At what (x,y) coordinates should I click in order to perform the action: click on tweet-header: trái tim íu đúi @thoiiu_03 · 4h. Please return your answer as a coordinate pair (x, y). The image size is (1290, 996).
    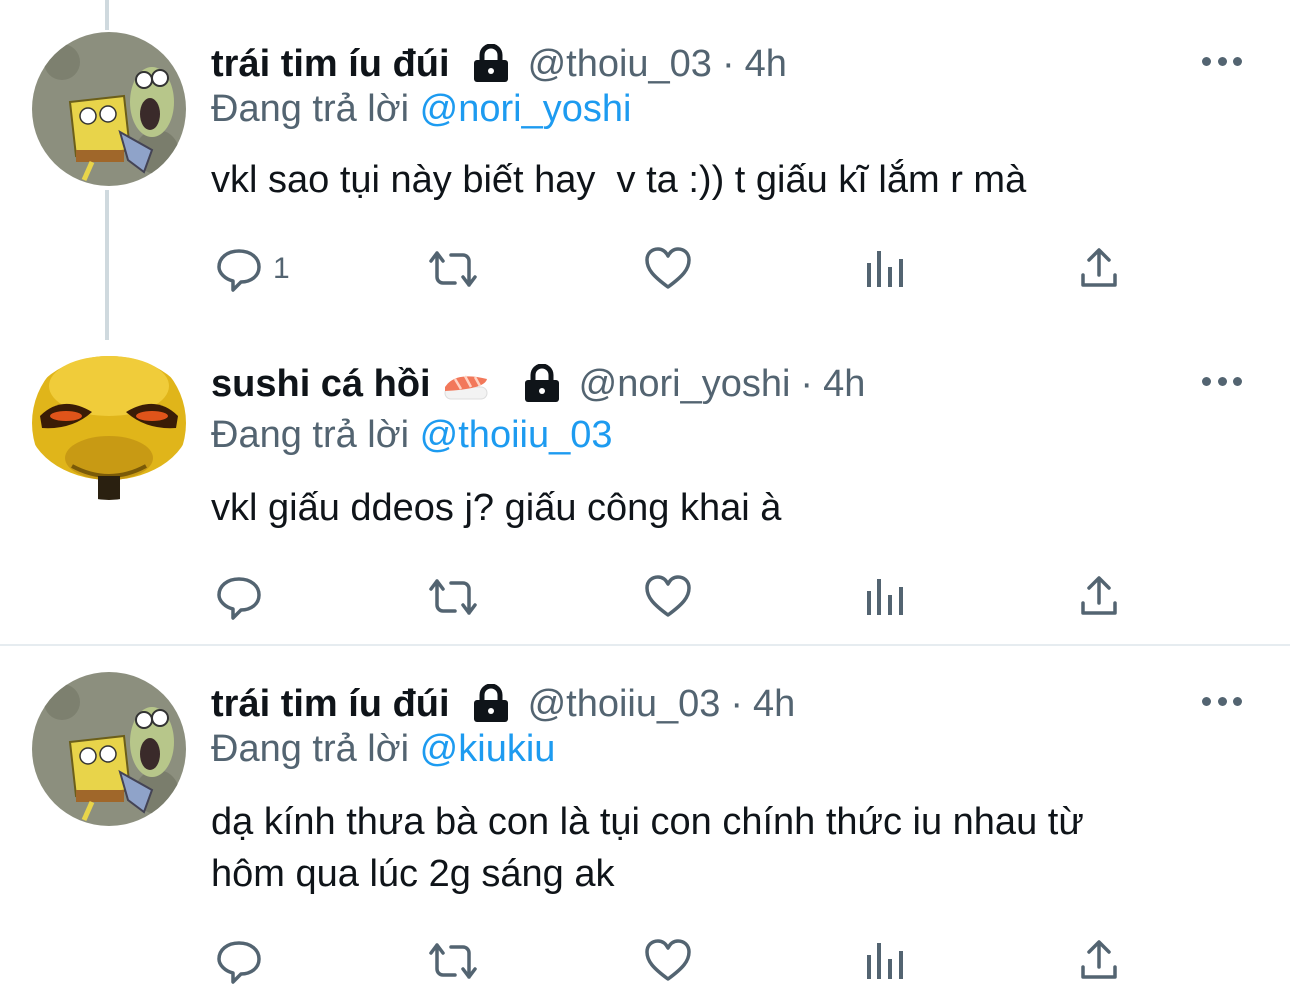
    Looking at the image, I should click on (503, 704).